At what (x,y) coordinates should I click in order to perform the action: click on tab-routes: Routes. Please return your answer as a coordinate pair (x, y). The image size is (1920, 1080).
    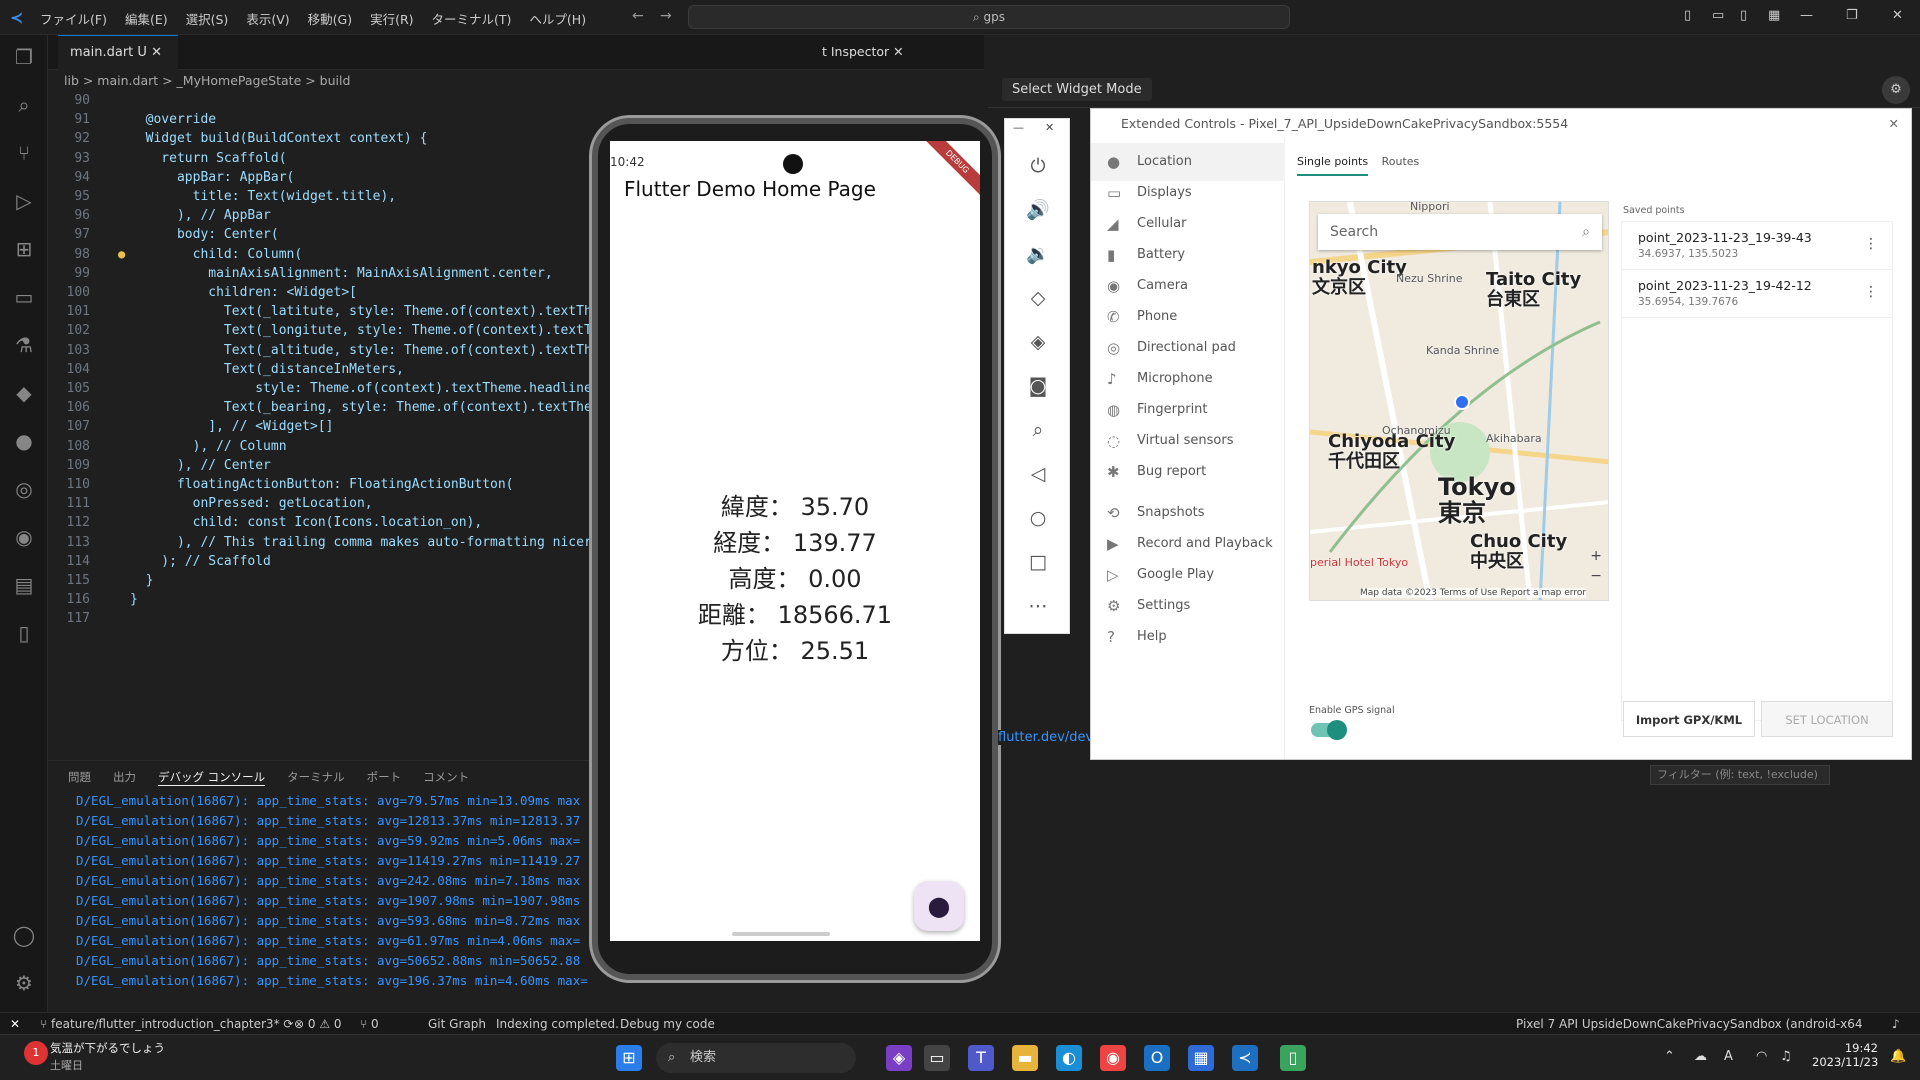
    Looking at the image, I should click on (1401, 161).